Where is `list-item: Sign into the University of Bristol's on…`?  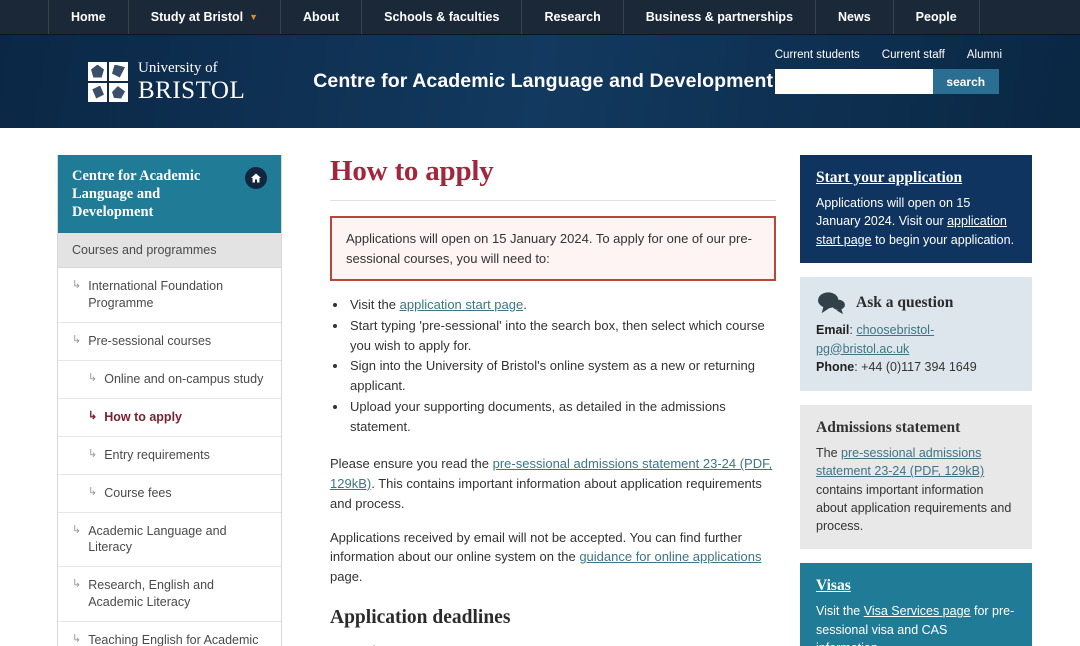 list-item: Sign into the University of Bristol's on… is located at coordinates (562, 376).